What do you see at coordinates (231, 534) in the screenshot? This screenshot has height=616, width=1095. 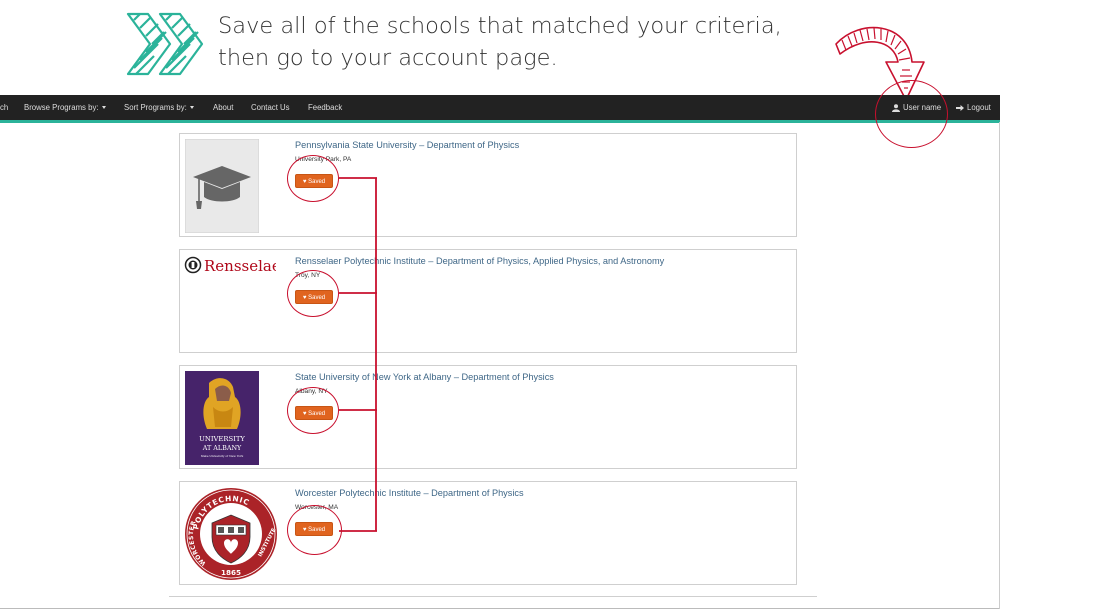 I see `wpi-seal: POLYTECHNIC WORCESTER INSTITUTE 1865` at bounding box center [231, 534].